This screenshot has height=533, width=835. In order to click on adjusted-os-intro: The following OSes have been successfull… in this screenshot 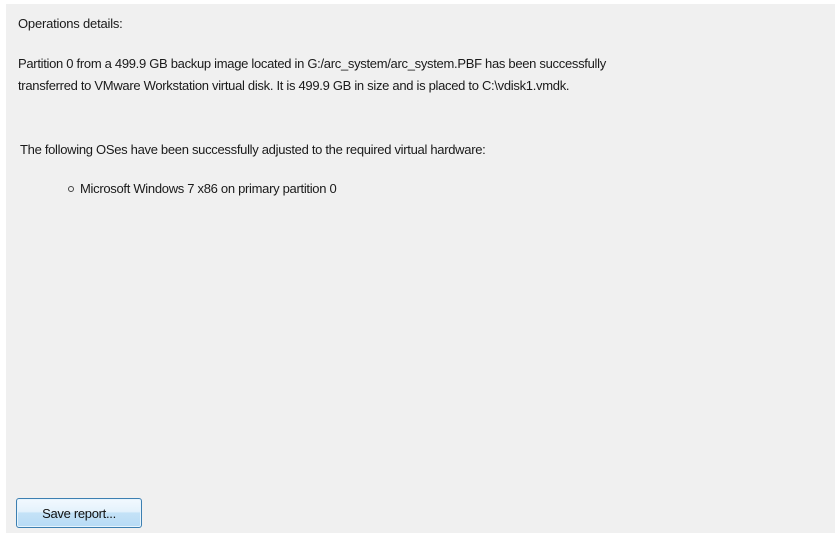, I will do `click(253, 149)`.